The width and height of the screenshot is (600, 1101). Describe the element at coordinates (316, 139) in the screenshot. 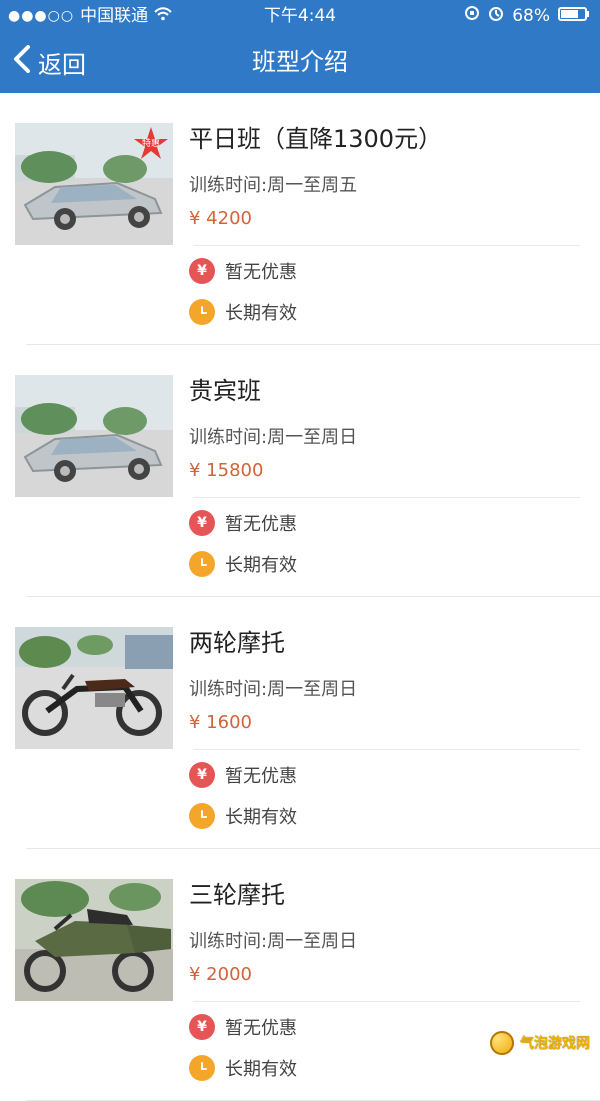

I see `course-title: 平日班（直降1300元）` at that location.